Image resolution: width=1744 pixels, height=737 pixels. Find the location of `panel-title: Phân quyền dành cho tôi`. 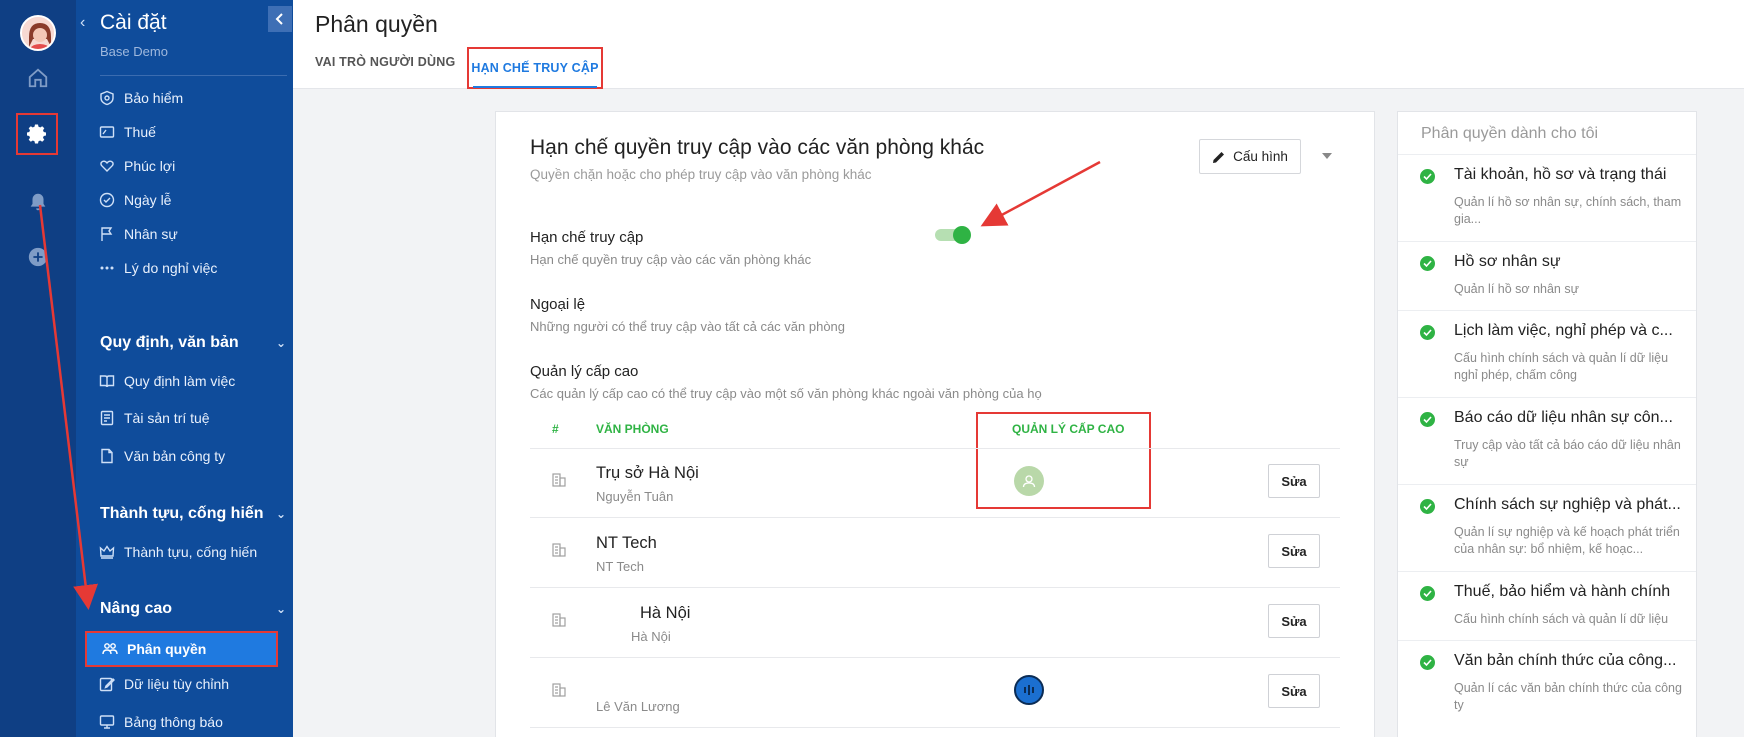

panel-title: Phân quyền dành cho tôi is located at coordinates (1510, 133).